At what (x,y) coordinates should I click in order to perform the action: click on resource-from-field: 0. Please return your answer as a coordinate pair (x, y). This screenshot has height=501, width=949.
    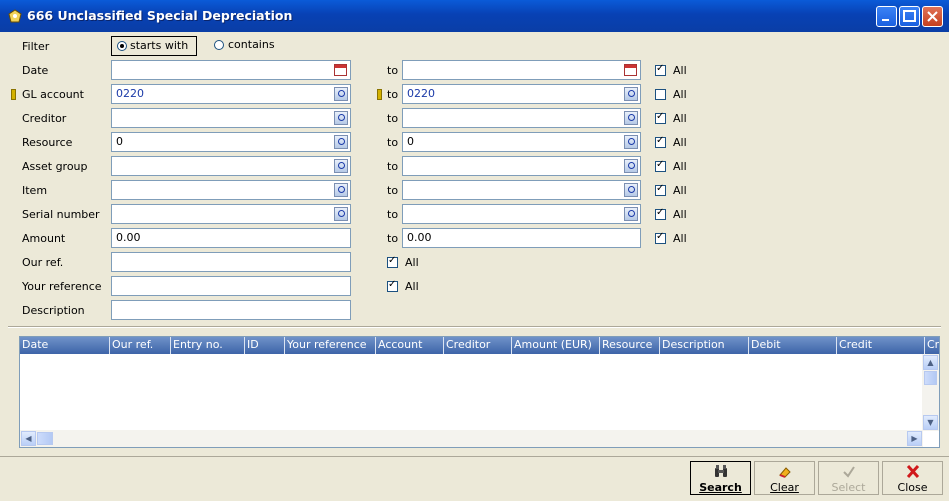
    Looking at the image, I should click on (231, 142).